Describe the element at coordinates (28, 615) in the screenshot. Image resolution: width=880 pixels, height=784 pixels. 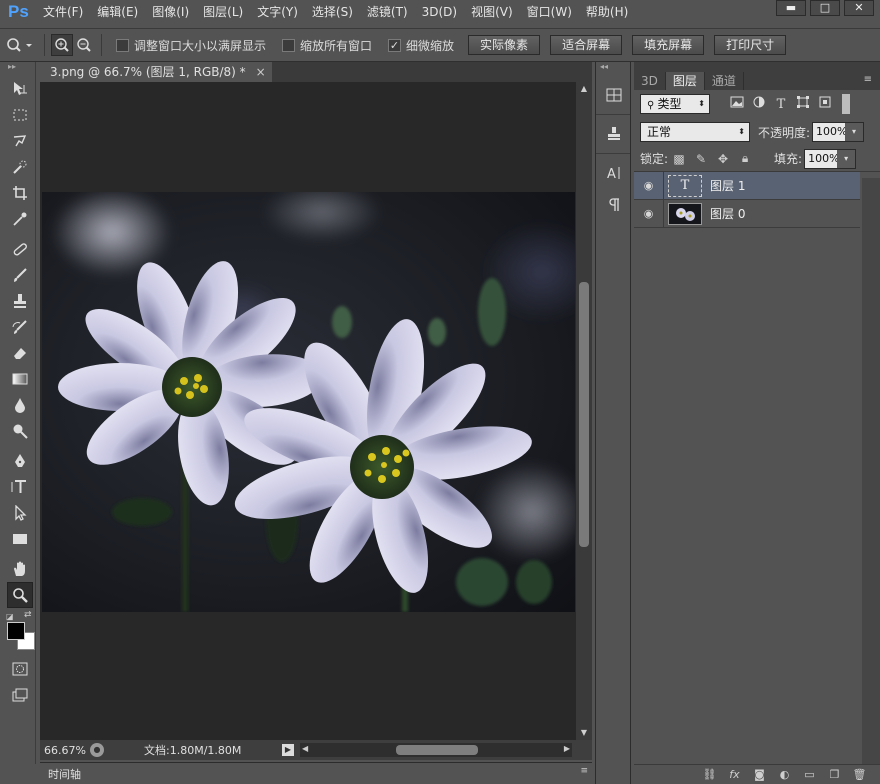
I see `swap-colors-icon: ⇄` at that location.